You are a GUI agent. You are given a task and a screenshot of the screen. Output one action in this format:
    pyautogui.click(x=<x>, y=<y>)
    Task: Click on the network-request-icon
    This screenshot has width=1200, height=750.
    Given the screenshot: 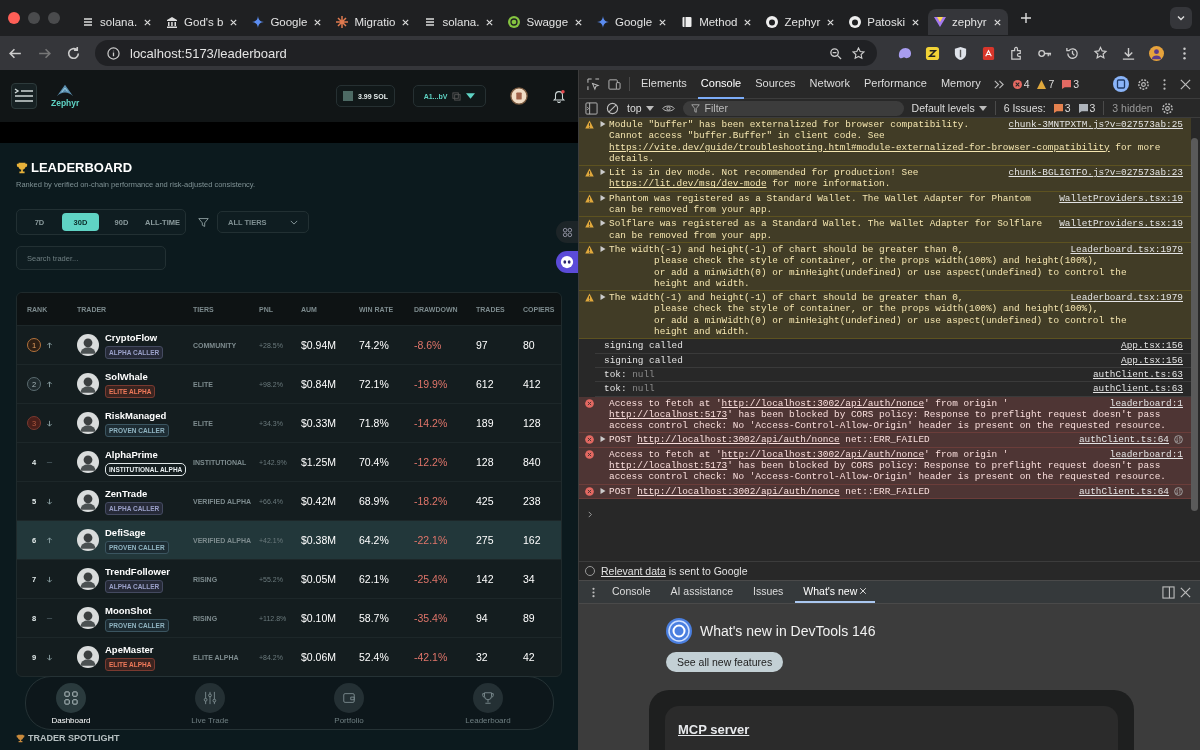 What is the action you would take?
    pyautogui.click(x=1178, y=491)
    